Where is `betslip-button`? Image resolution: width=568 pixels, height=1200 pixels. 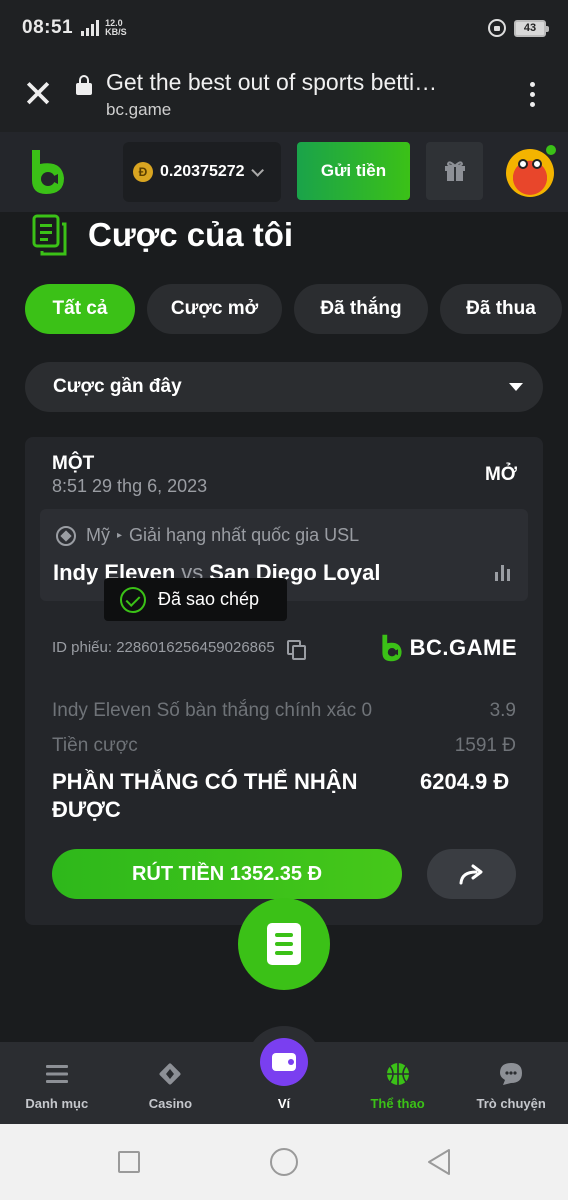 betslip-button is located at coordinates (284, 944).